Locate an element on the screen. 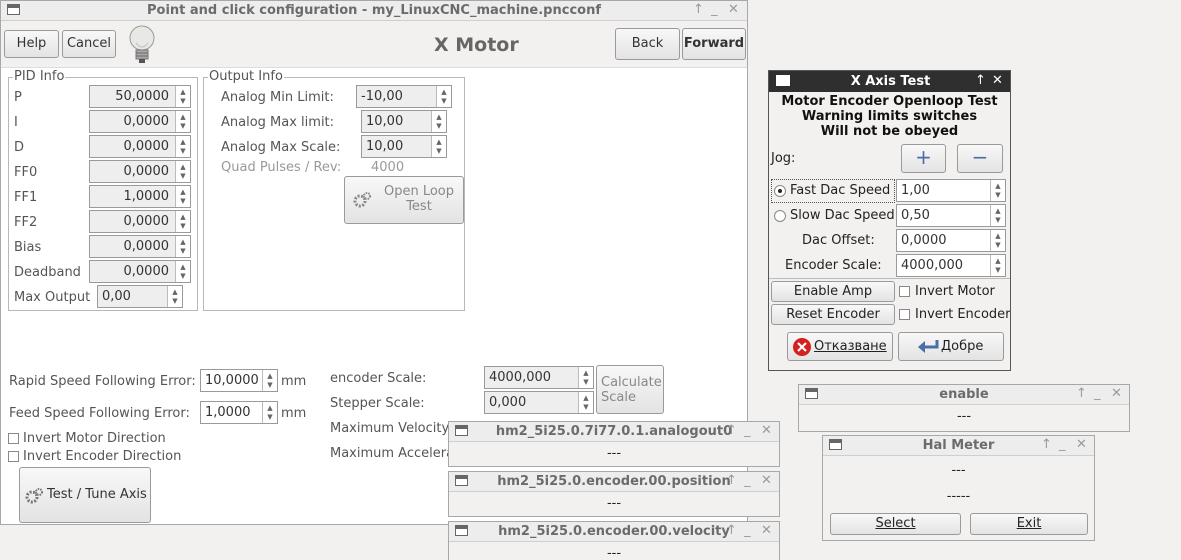  select-button: Select is located at coordinates (895, 524).